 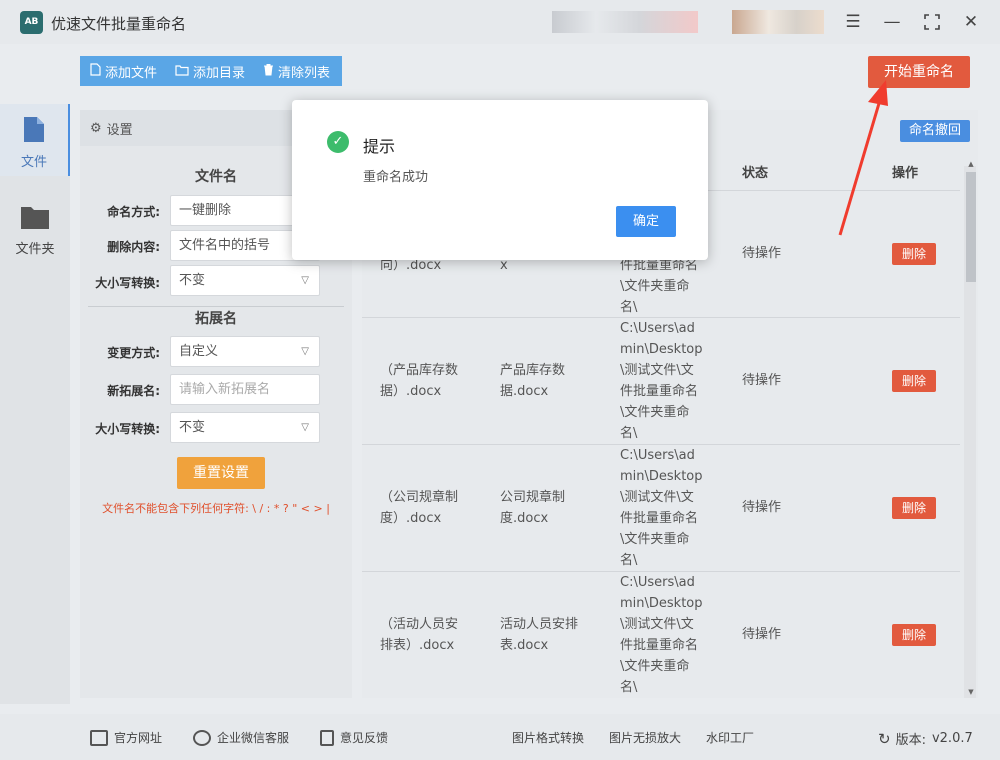 I want to click on wechat-support-link: 企业微信客服, so click(x=241, y=737).